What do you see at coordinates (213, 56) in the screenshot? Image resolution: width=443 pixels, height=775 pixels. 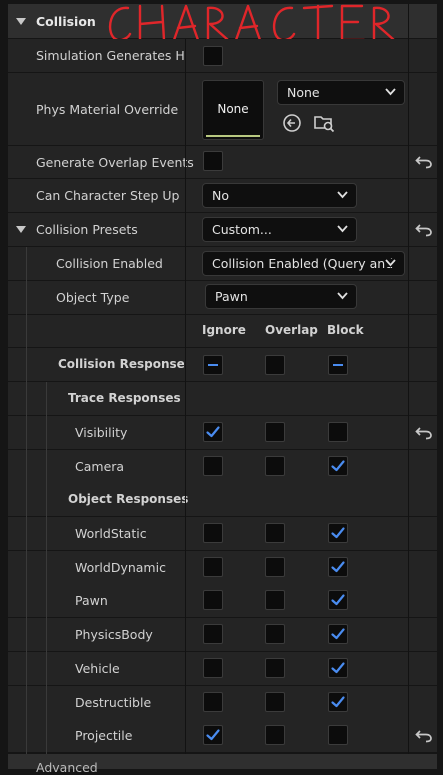 I see `sim-generates-hits-checkbox` at bounding box center [213, 56].